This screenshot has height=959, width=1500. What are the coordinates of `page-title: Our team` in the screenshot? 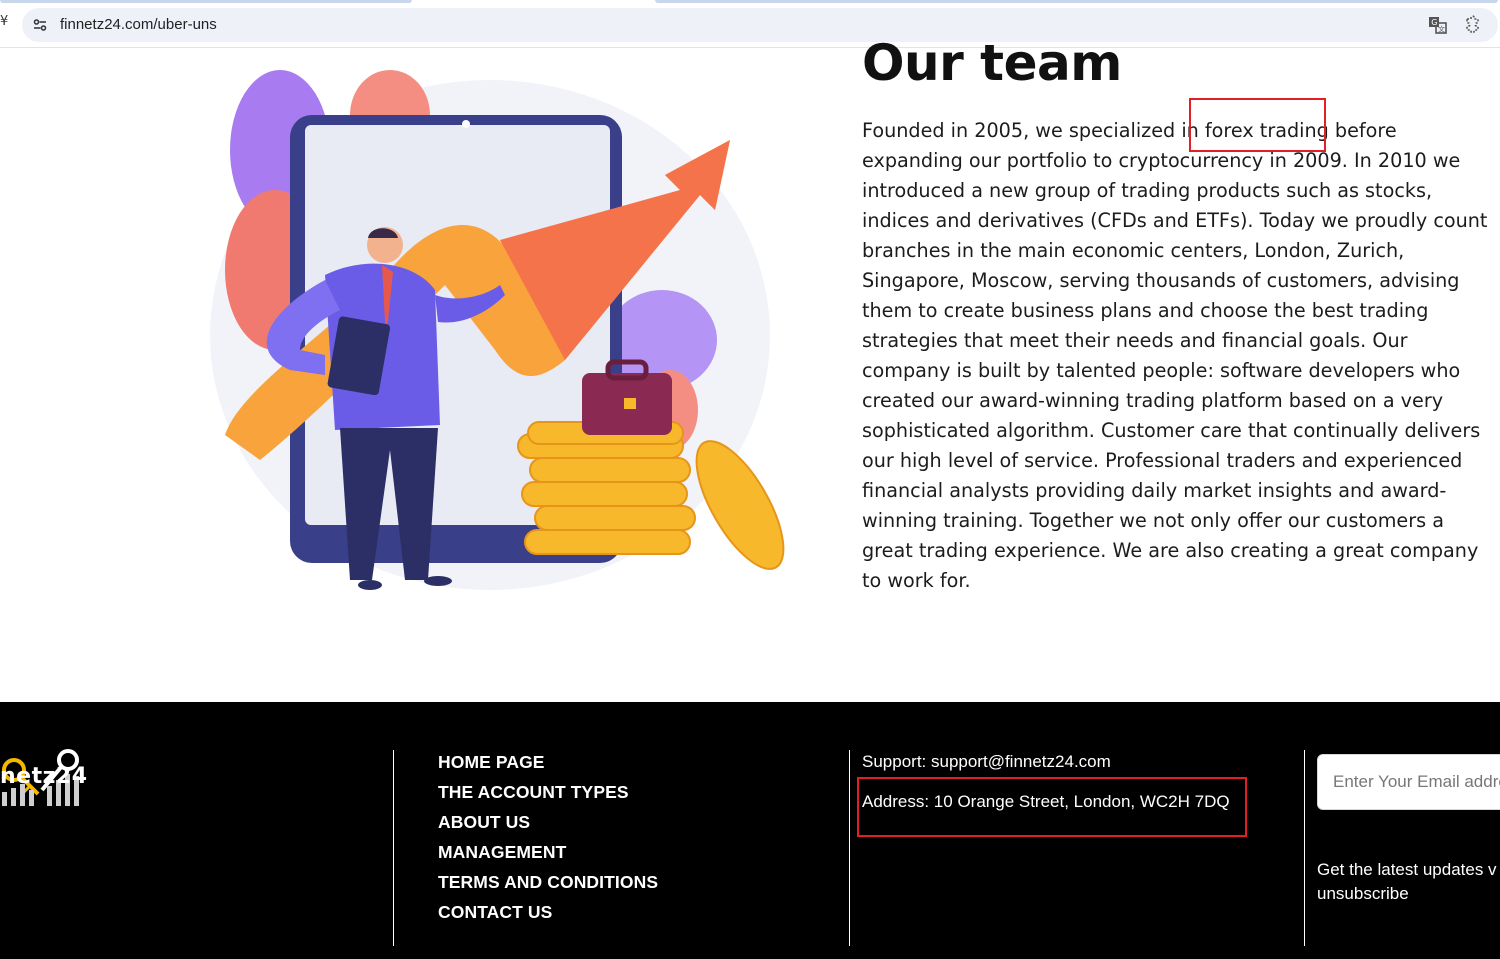 It's located at (992, 63).